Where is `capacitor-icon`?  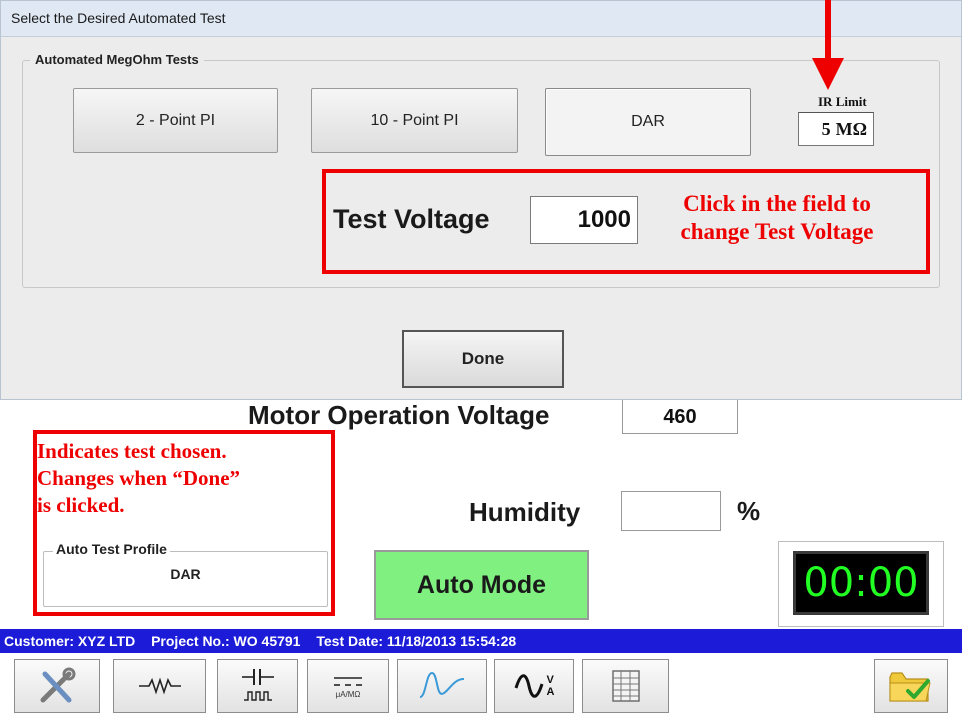 capacitor-icon is located at coordinates (258, 686).